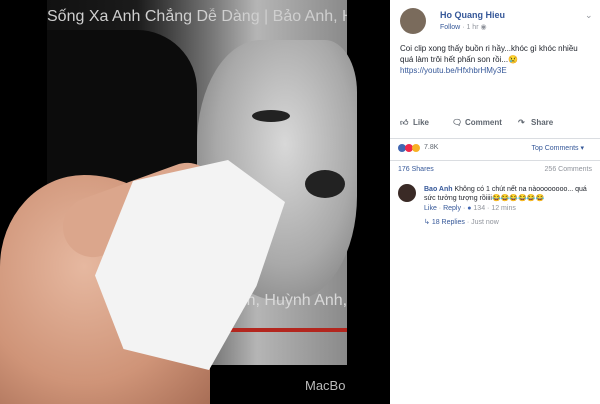 The width and height of the screenshot is (600, 404). I want to click on speech-bubble-icon: 🗨︎, so click(457, 122).